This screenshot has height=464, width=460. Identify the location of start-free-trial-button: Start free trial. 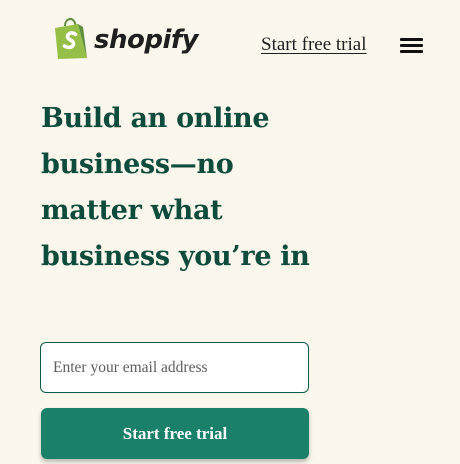
(175, 433).